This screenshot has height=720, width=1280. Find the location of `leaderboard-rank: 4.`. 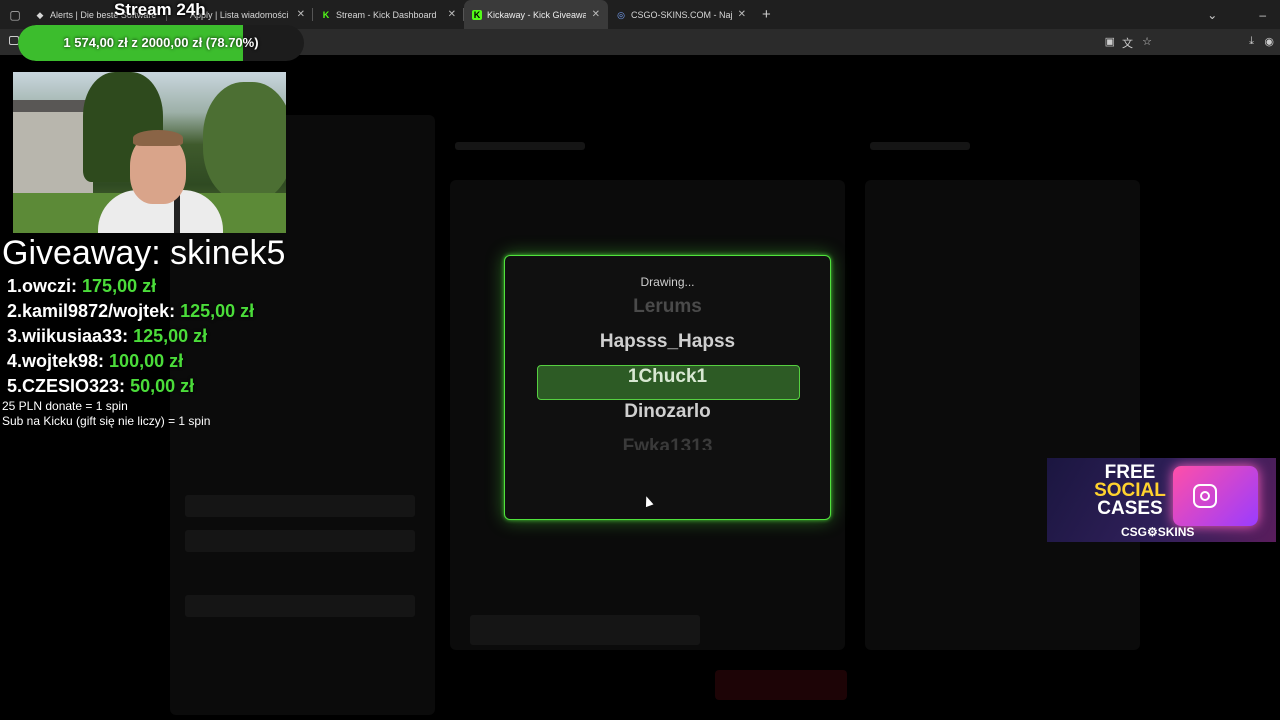

leaderboard-rank: 4. is located at coordinates (15, 361).